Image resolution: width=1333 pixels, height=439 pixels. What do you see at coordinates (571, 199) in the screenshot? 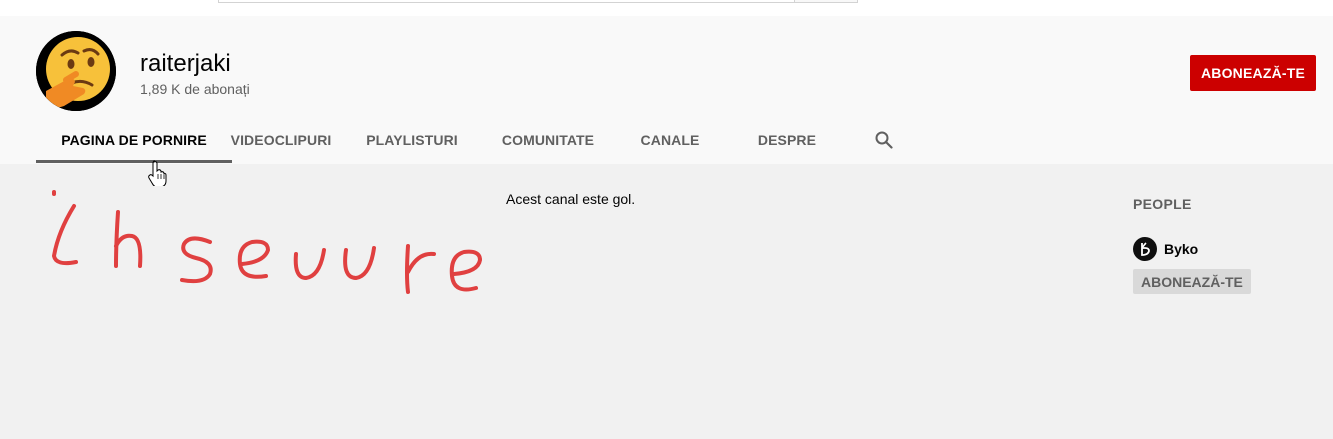
I see `empty-channel-message: Acest canal este gol.` at bounding box center [571, 199].